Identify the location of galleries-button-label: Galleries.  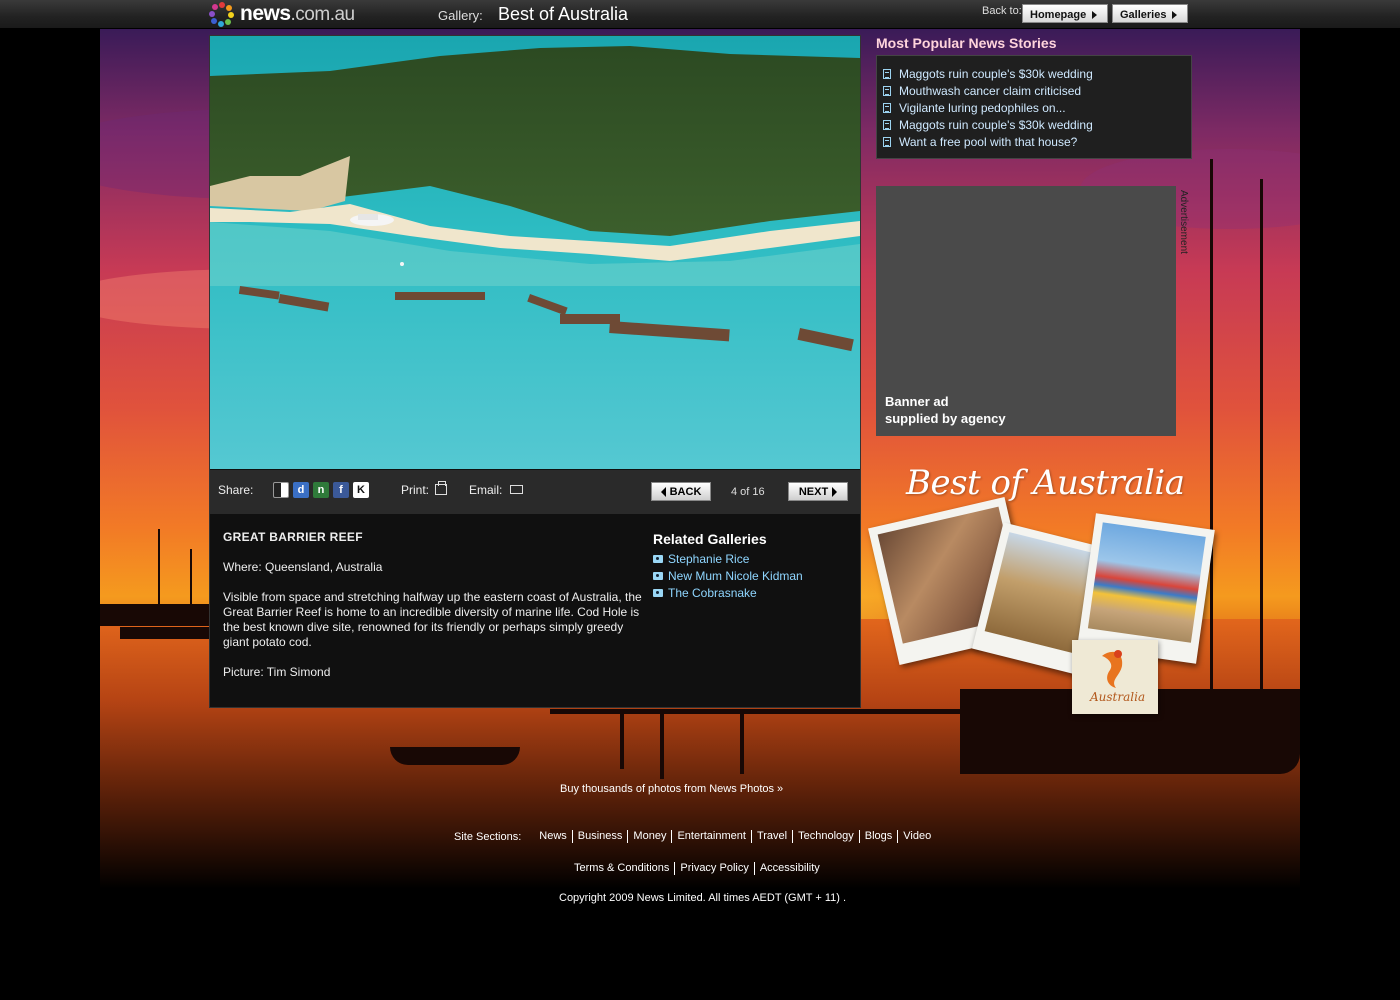
(1143, 14).